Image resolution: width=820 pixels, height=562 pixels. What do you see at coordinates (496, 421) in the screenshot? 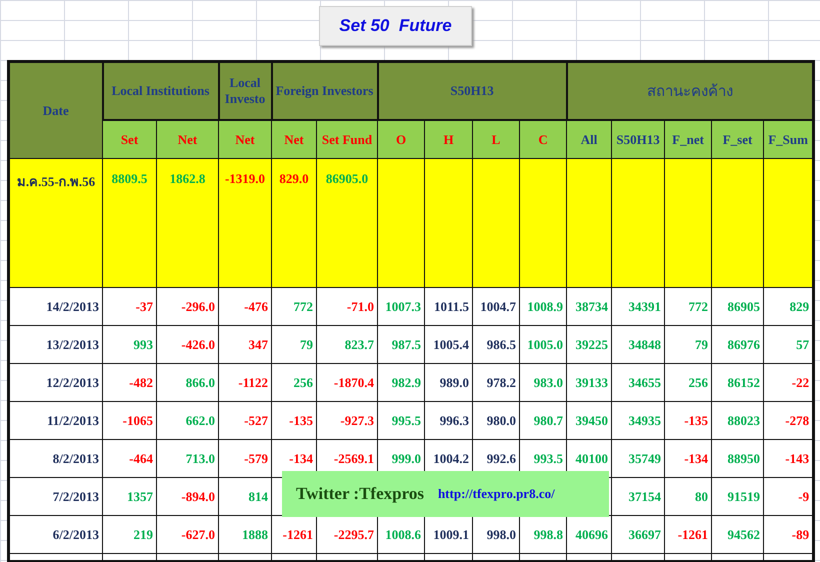
I see `table-cell: 980.0` at bounding box center [496, 421].